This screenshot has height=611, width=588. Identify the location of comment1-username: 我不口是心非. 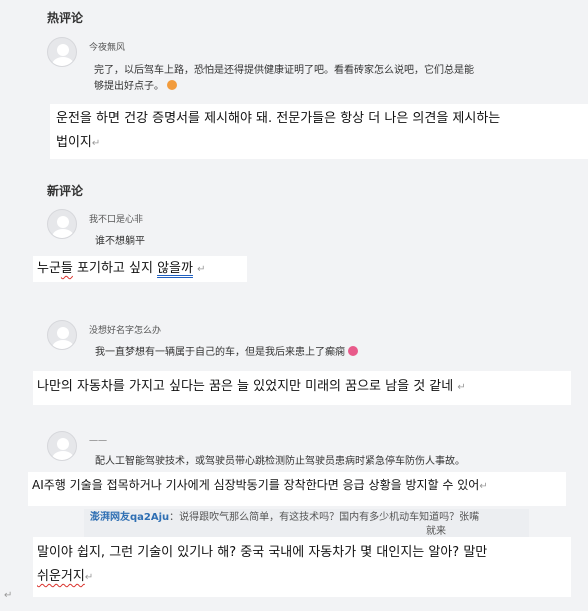
(116, 218).